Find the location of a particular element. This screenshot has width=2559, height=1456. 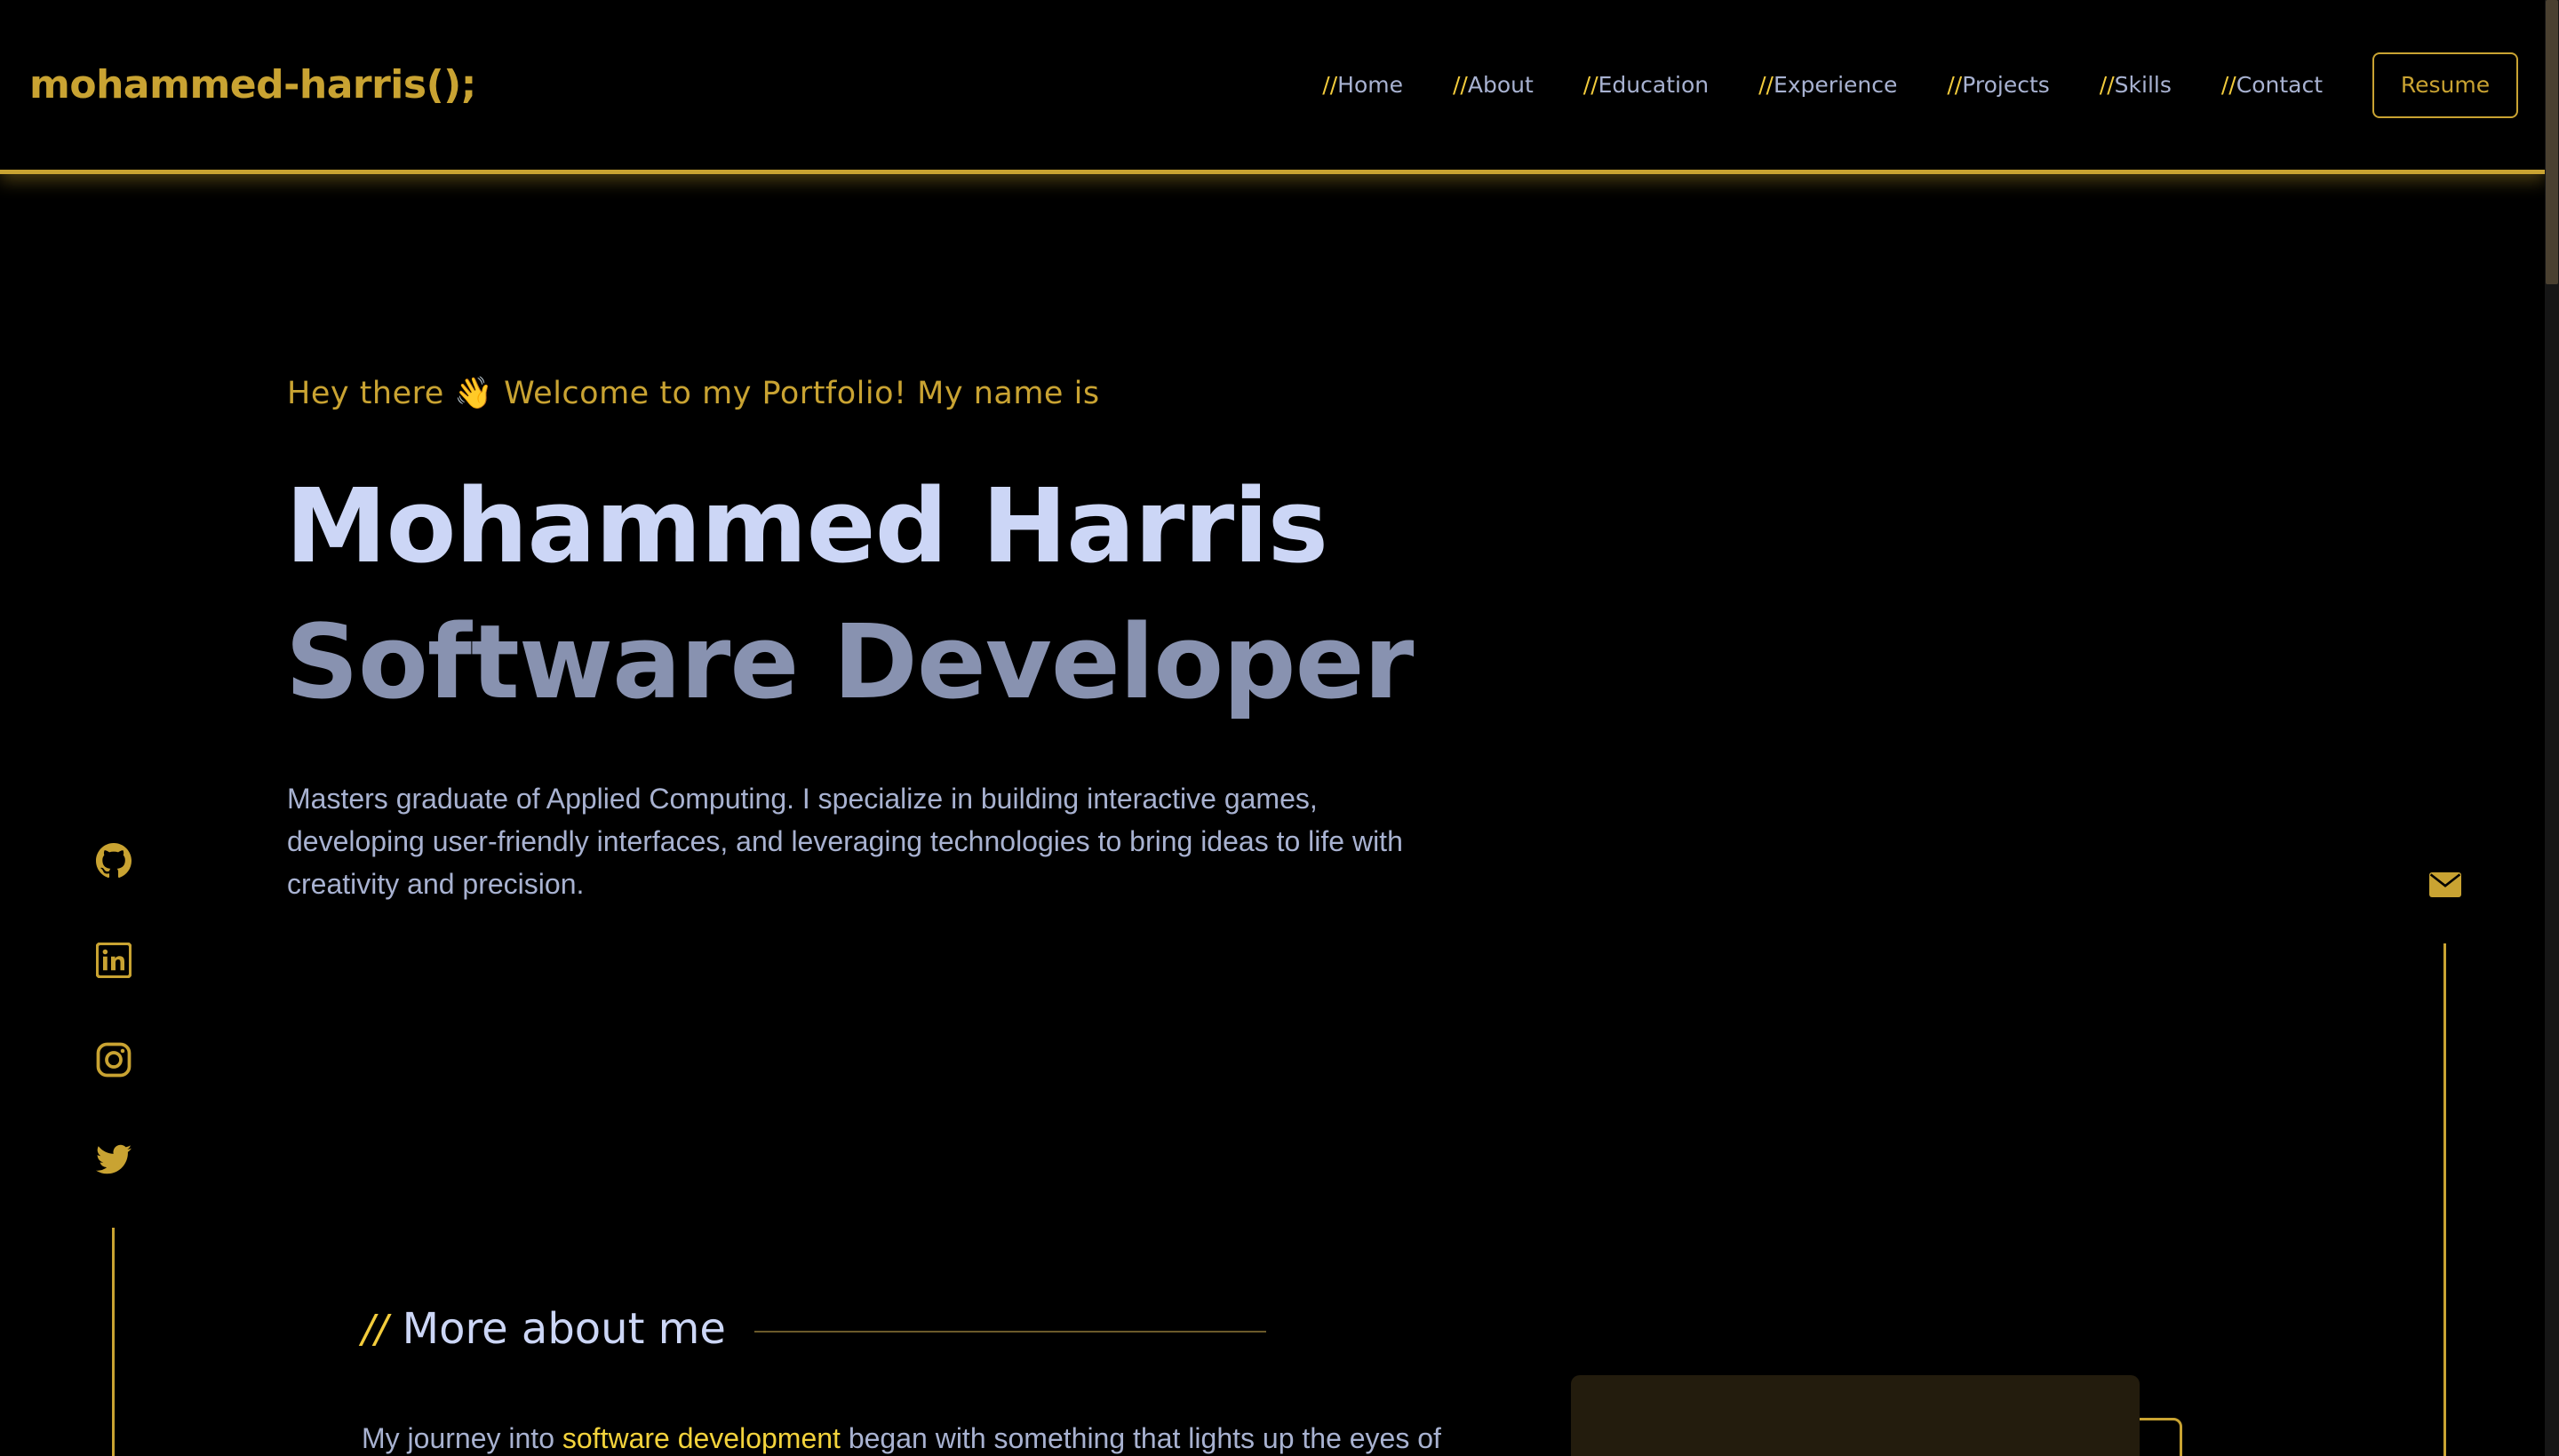

nav-link-home: //Home is located at coordinates (1362, 85).